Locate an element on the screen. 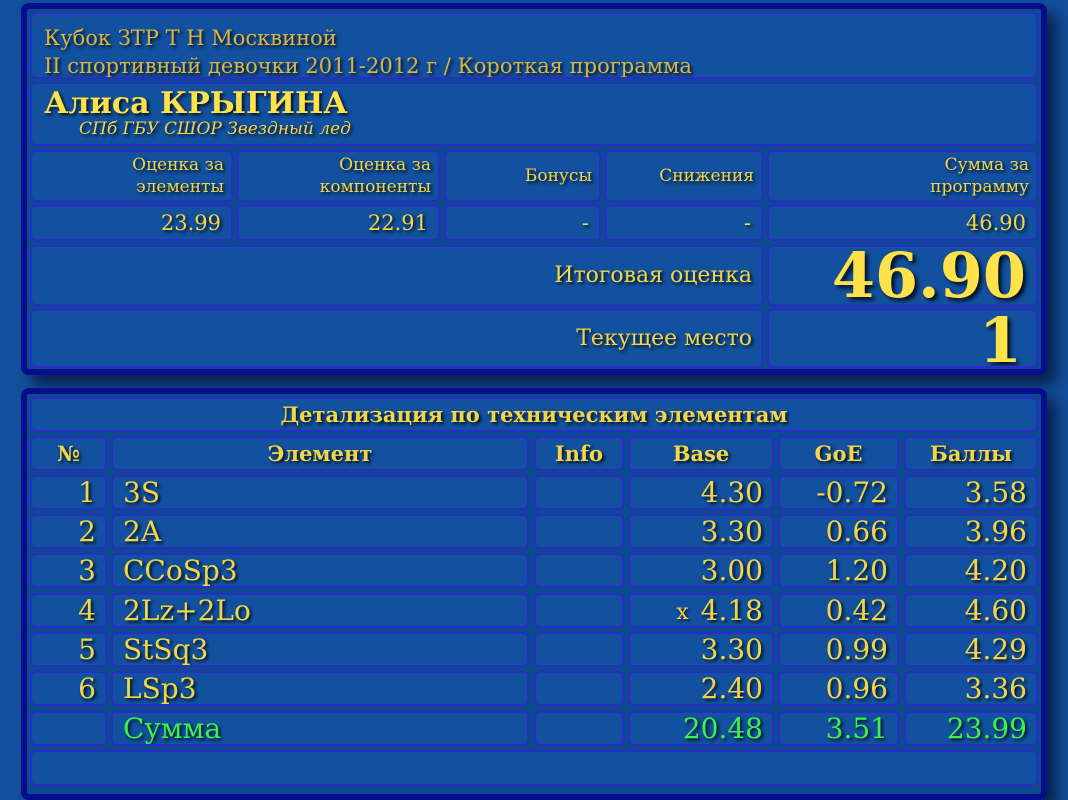 This screenshot has height=800, width=1068. header-bonus: Бонусы is located at coordinates (522, 176).